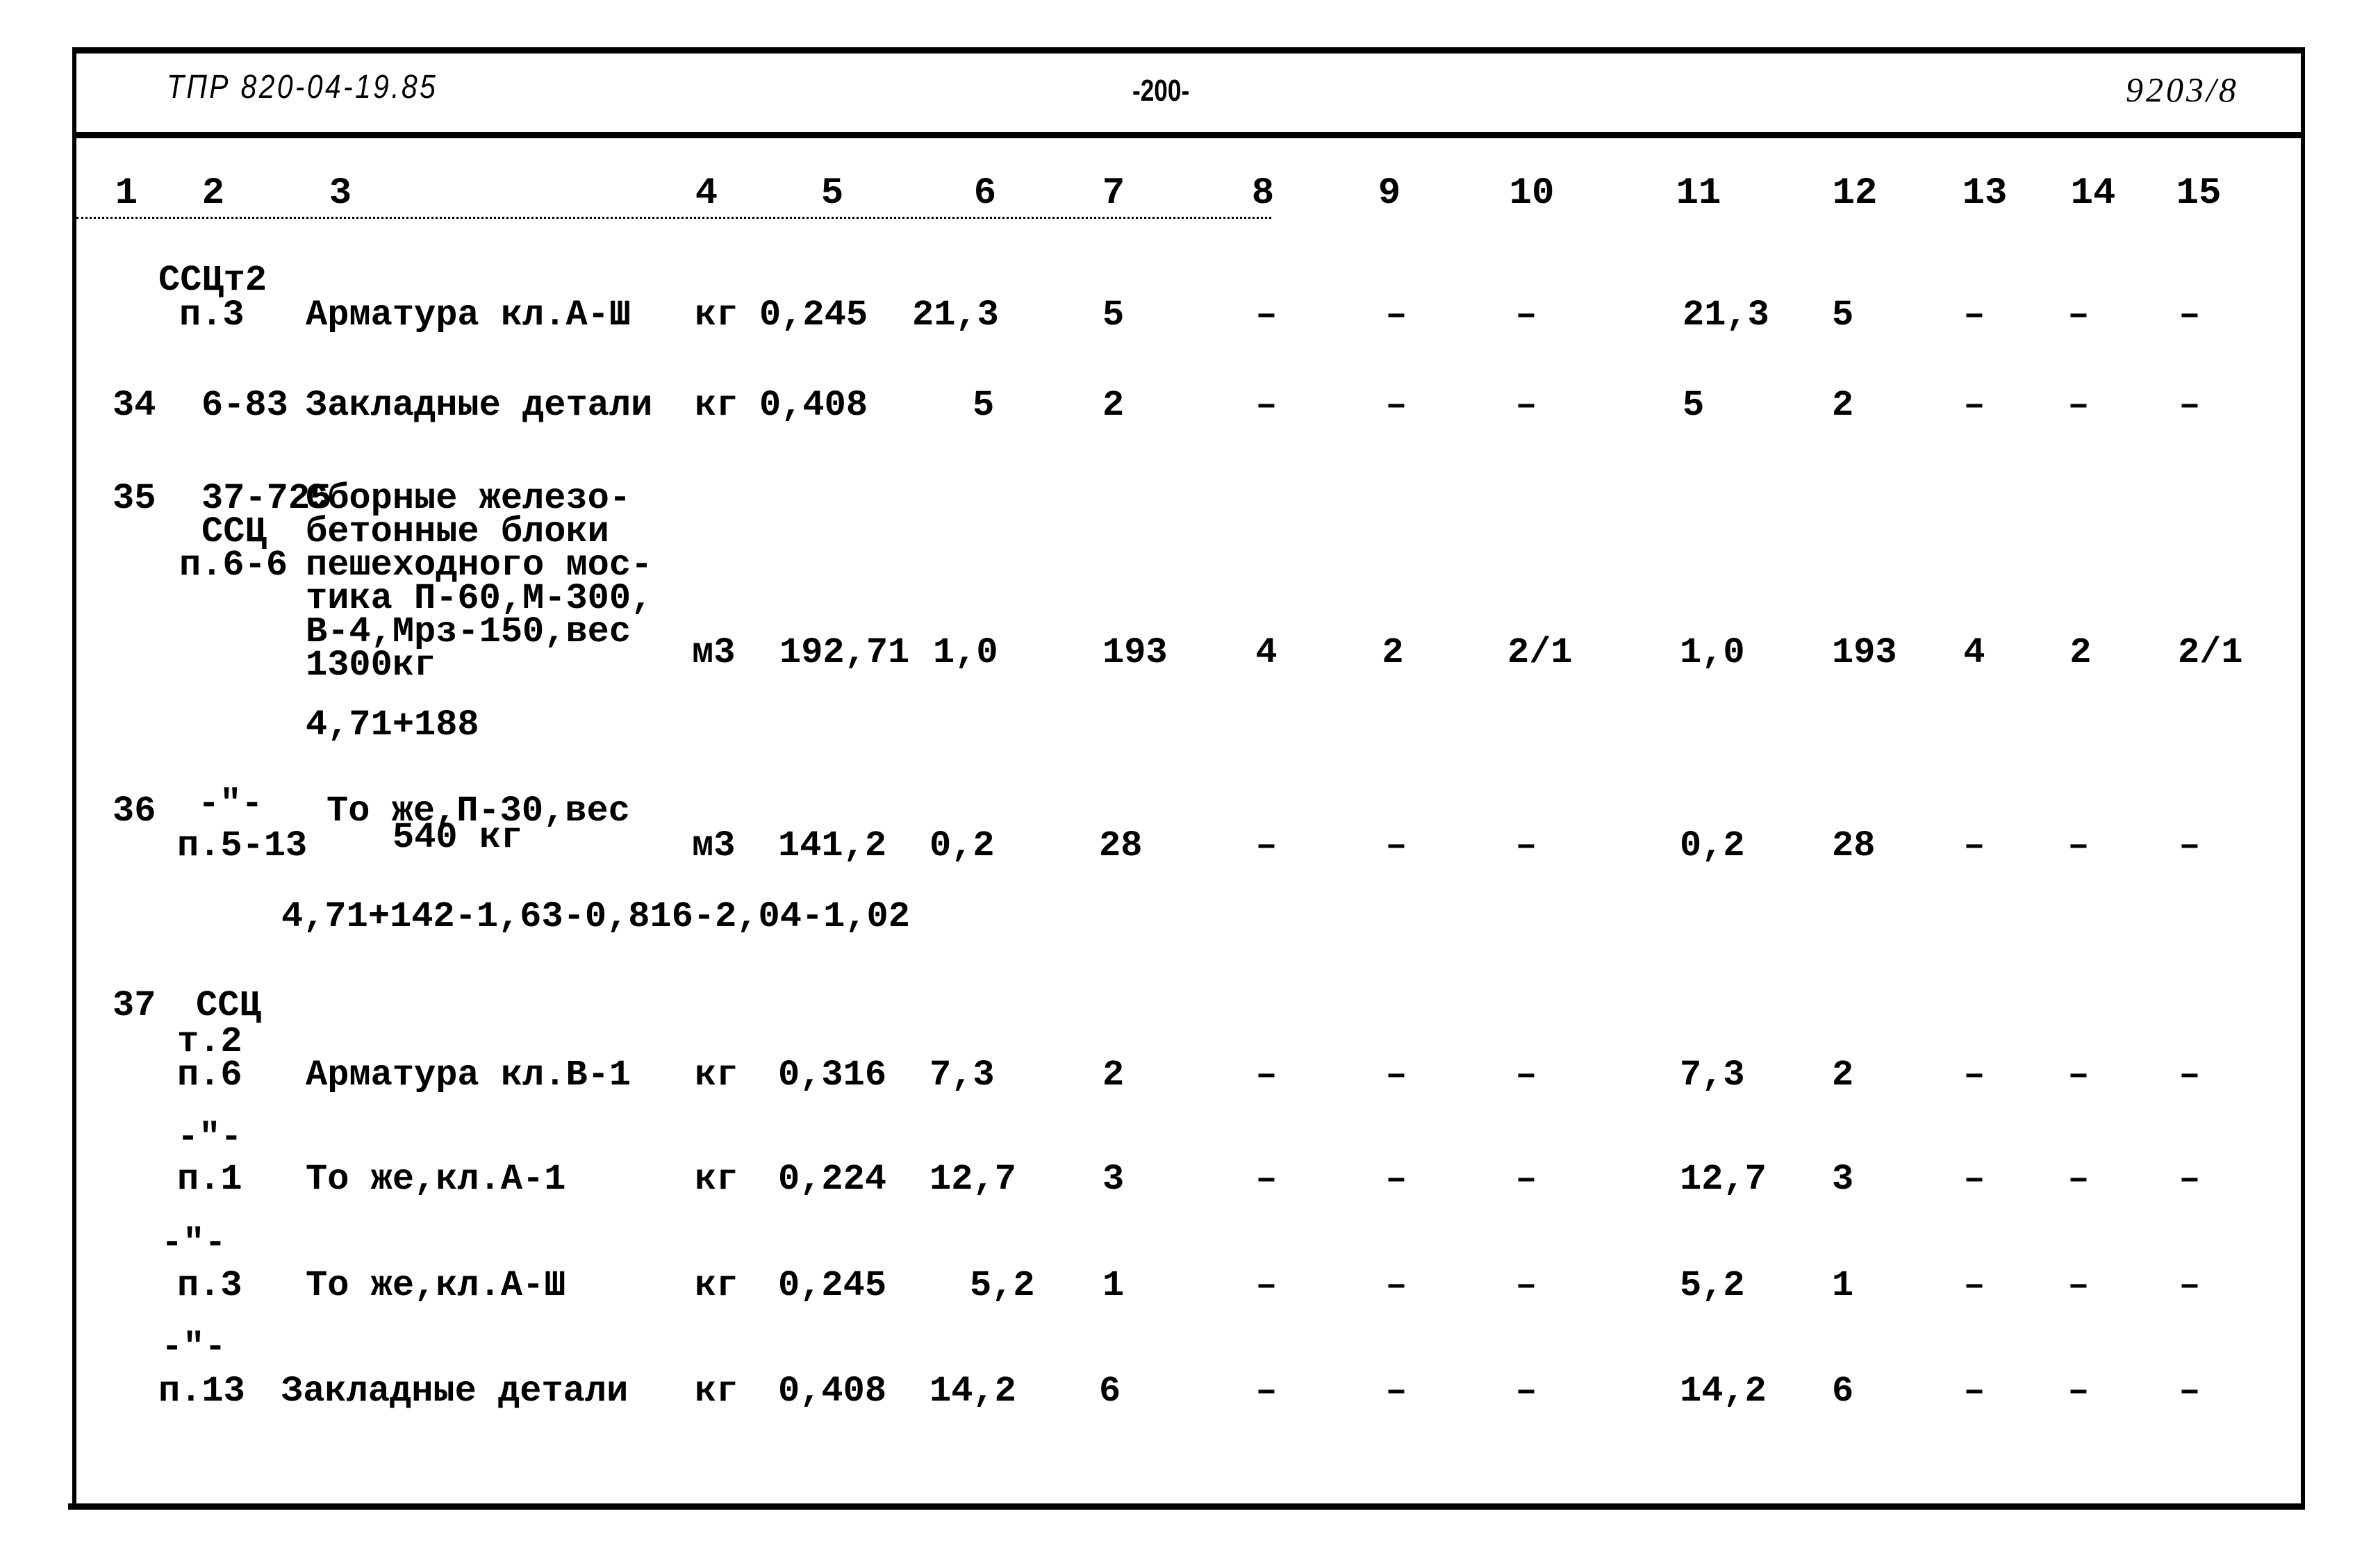 The width and height of the screenshot is (2380, 1559). I want to click on cell-c7: 1, so click(1113, 1285).